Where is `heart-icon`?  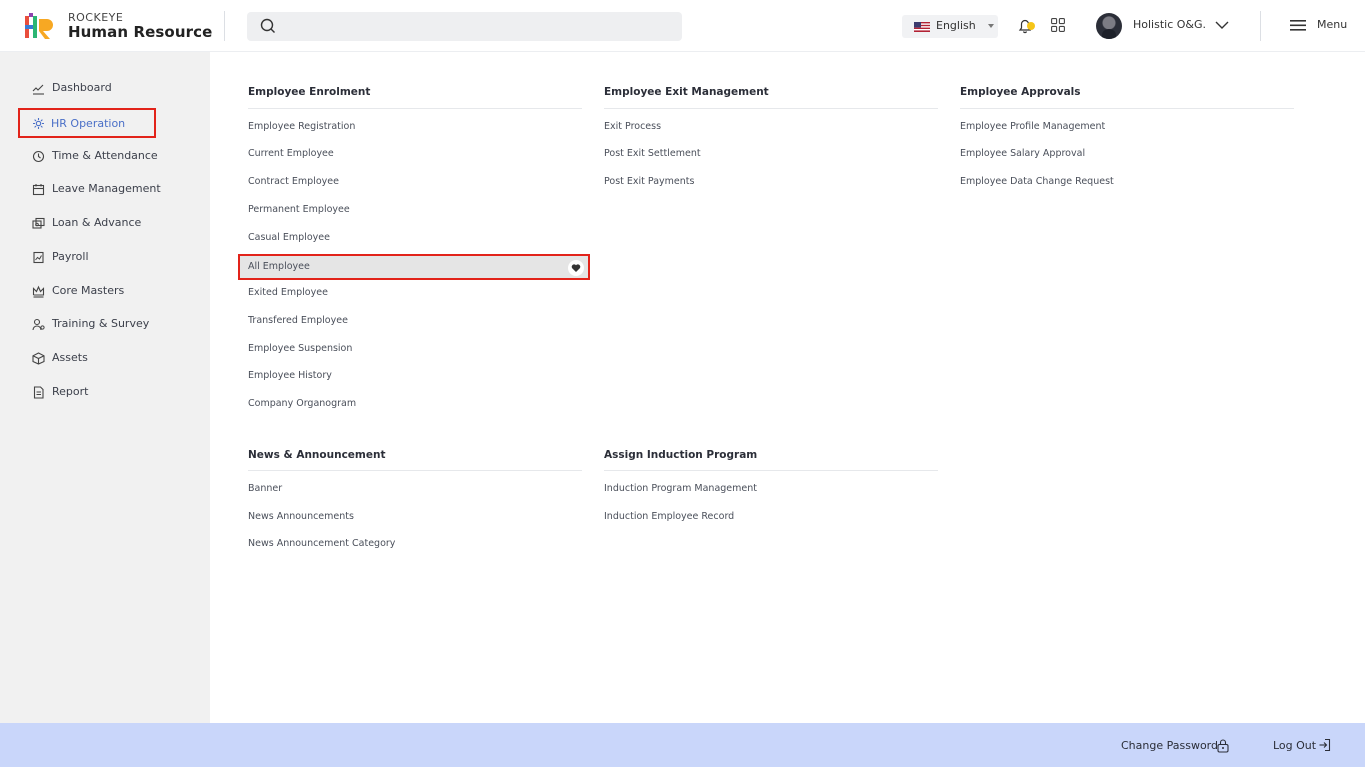 heart-icon is located at coordinates (576, 268).